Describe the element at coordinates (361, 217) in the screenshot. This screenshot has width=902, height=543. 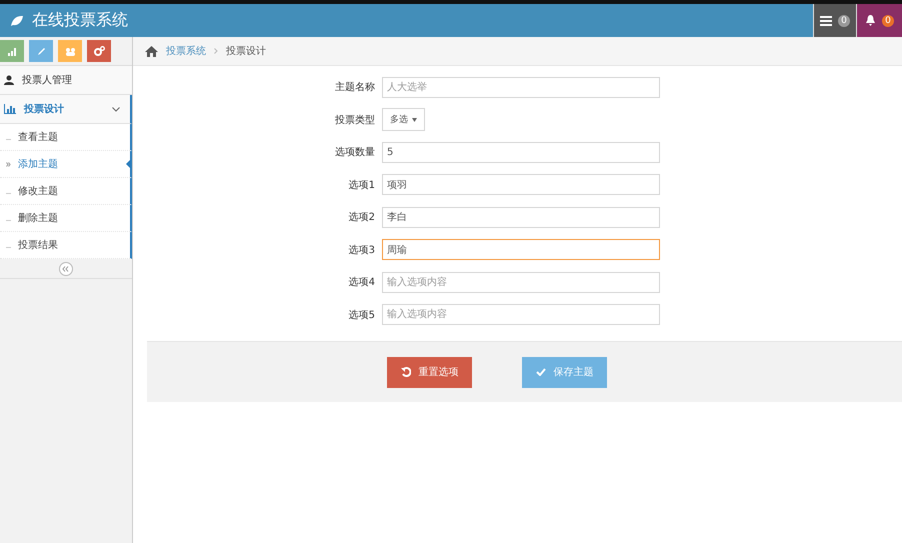
I see `field-label: 选项2` at that location.